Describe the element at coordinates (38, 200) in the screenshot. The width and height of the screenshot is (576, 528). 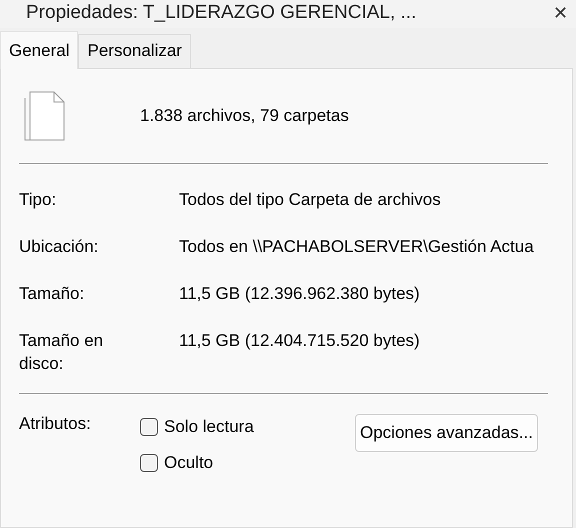
I see `property-label: Tipo:` at that location.